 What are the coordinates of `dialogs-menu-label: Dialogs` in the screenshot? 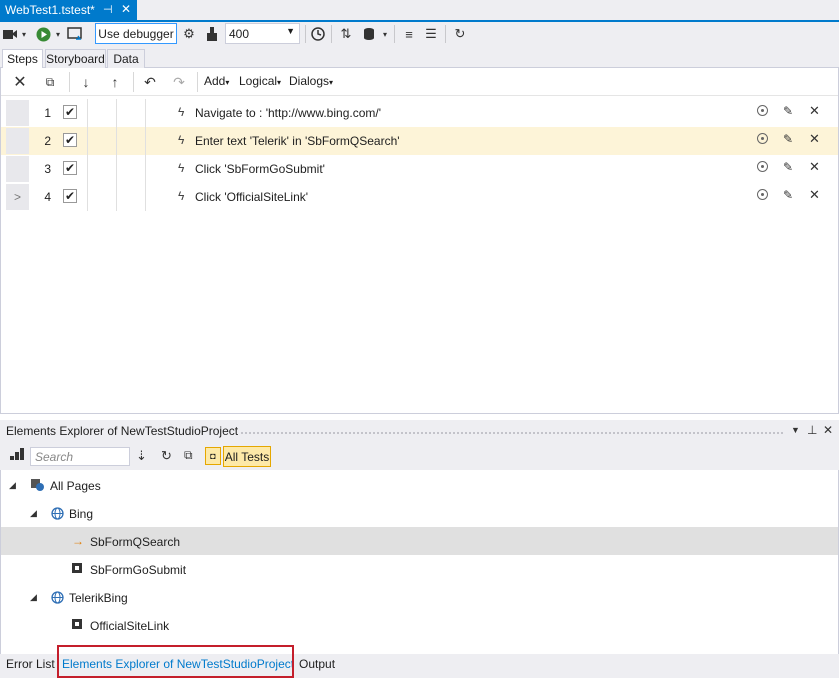 It's located at (309, 81).